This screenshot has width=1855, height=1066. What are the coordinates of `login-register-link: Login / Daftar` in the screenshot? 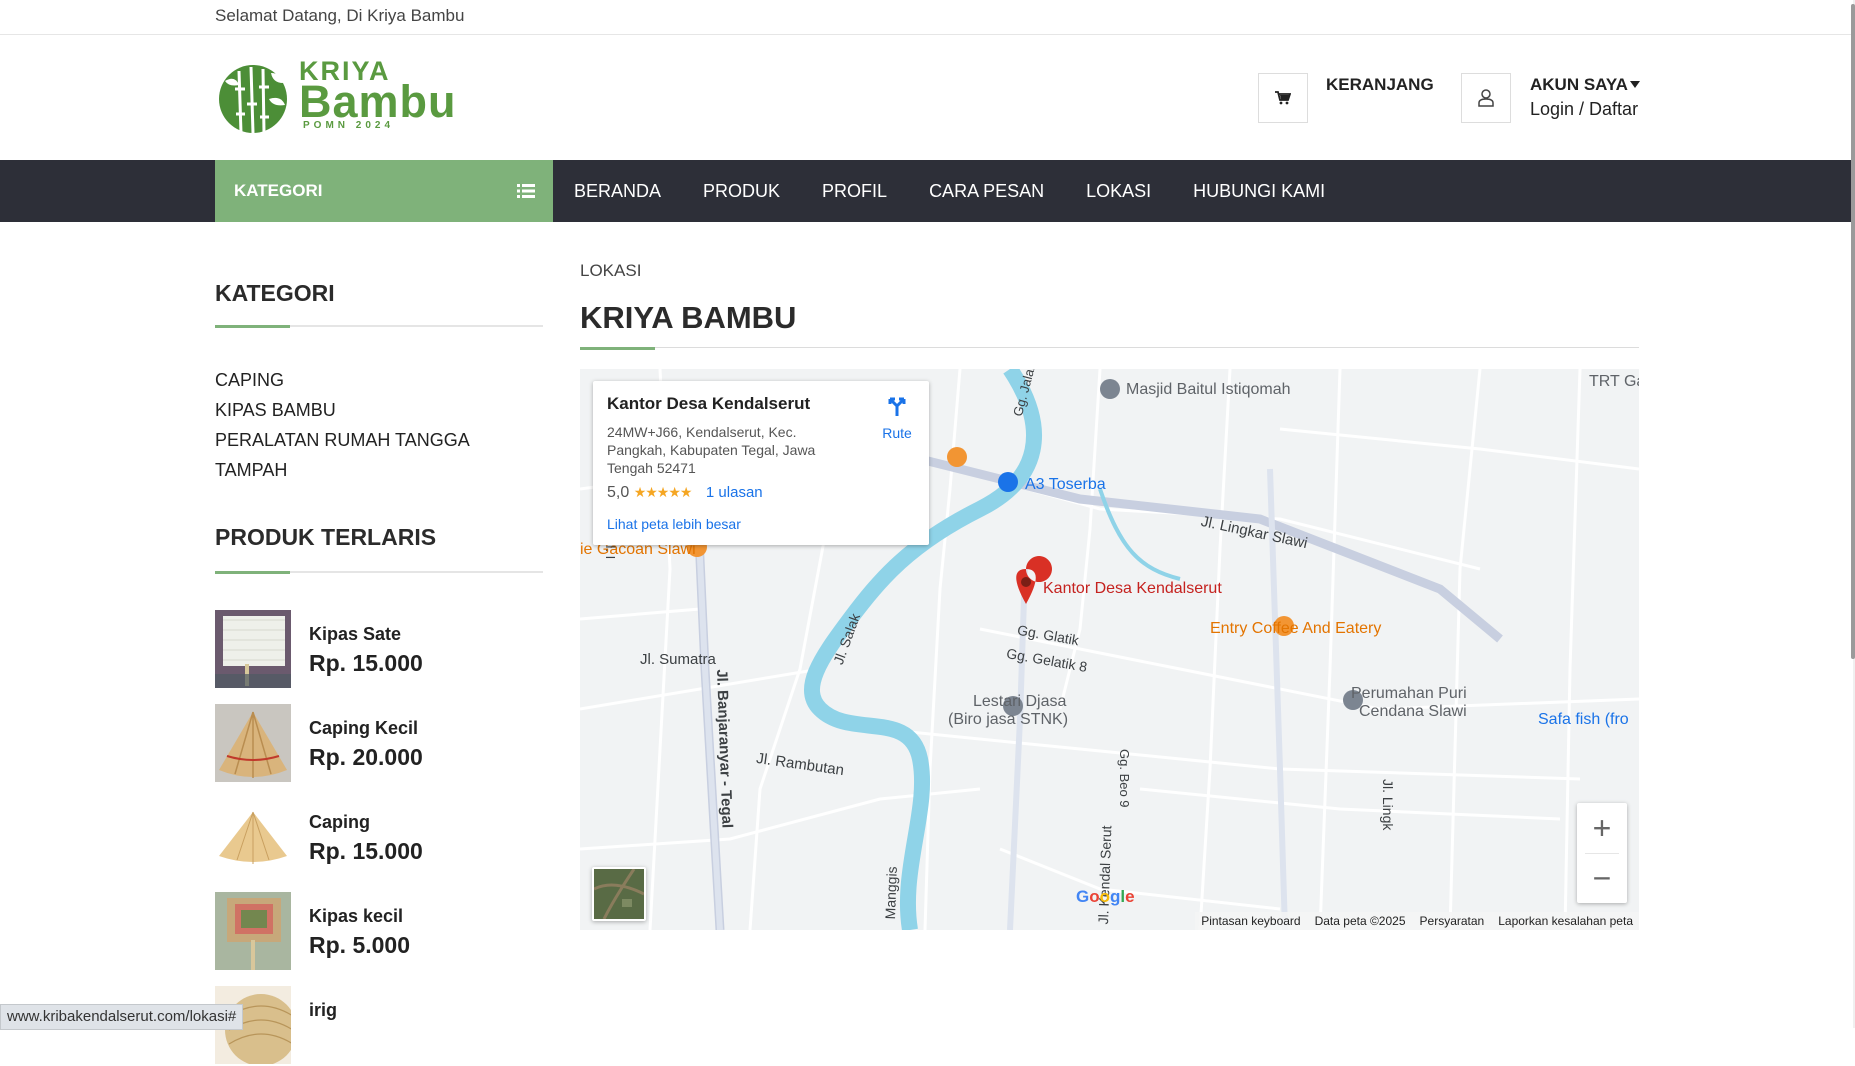 It's located at (1584, 109).